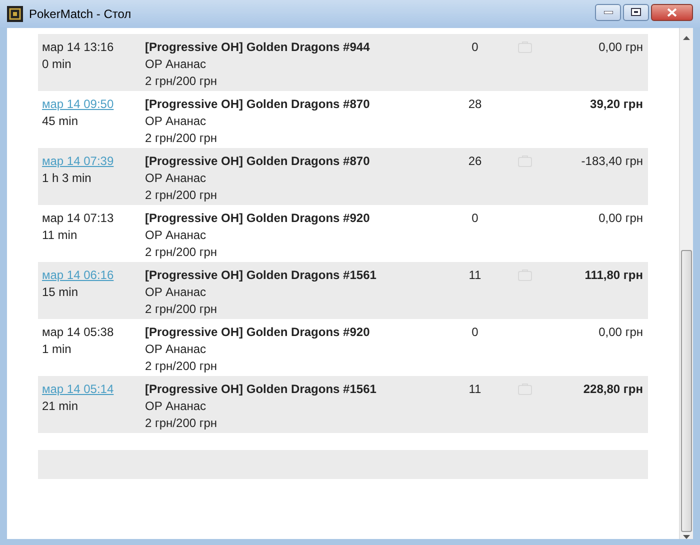 This screenshot has height=545, width=700. Describe the element at coordinates (686, 391) in the screenshot. I see `scroll-thumb` at that location.